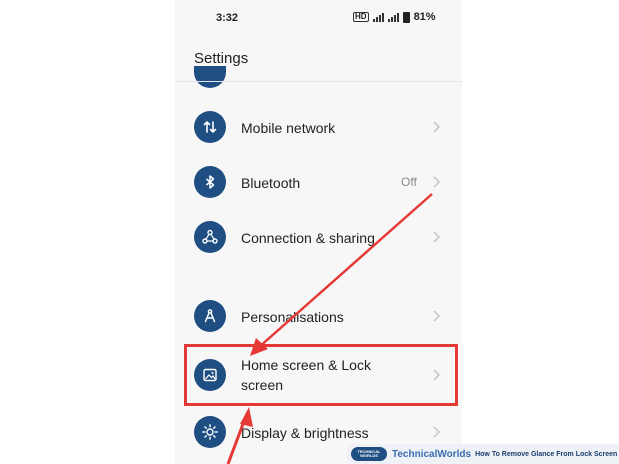  Describe the element at coordinates (369, 454) in the screenshot. I see `watermark-logo: TECHNICAL WORLDS` at that location.